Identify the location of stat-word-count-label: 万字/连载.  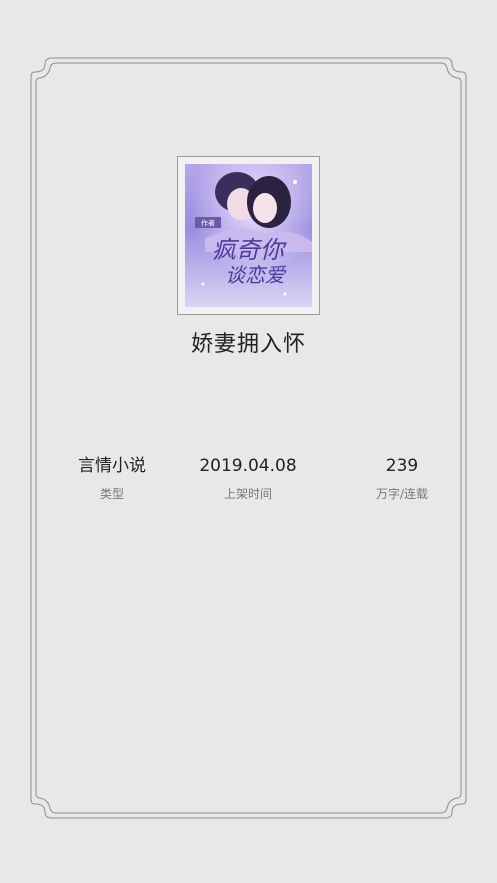
(402, 494).